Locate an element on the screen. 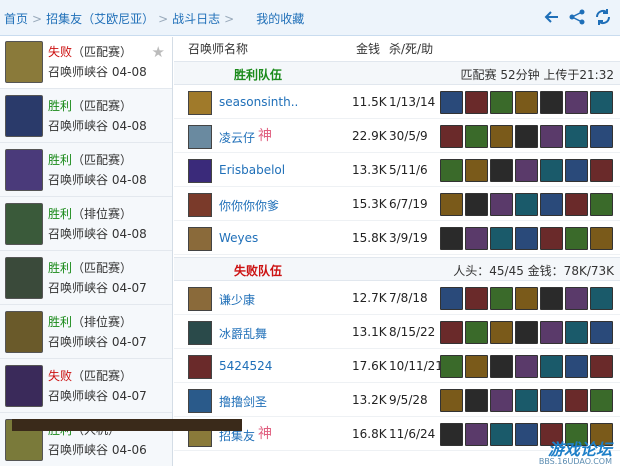  player-row: Erisbabelol 13.3K 5/11/6 is located at coordinates (397, 171).